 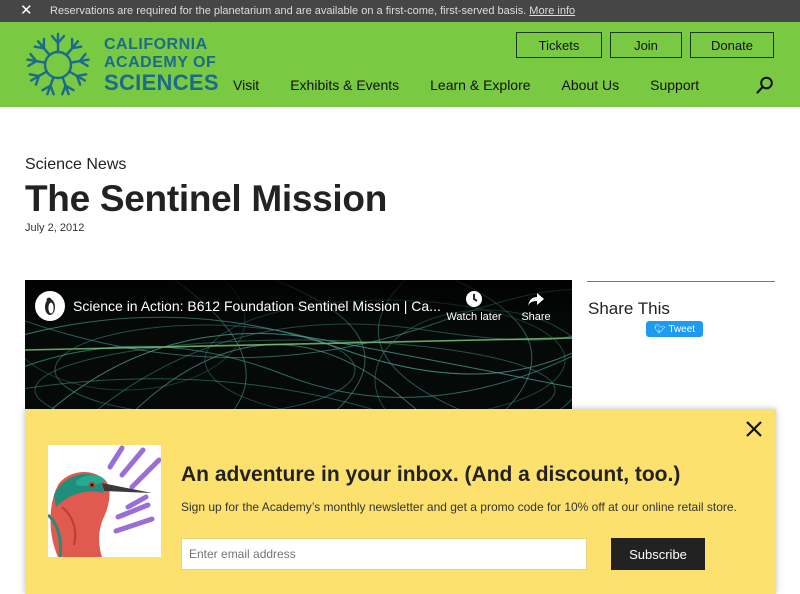 I want to click on nav-item-learn-explore: Learn & Explore, so click(x=480, y=85).